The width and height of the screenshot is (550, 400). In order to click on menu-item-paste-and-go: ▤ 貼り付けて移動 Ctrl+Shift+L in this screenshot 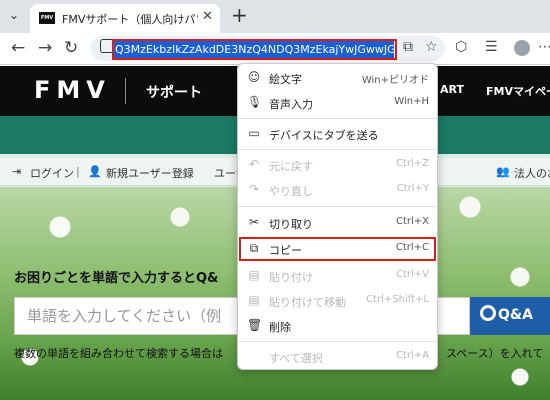, I will do `click(337, 301)`.